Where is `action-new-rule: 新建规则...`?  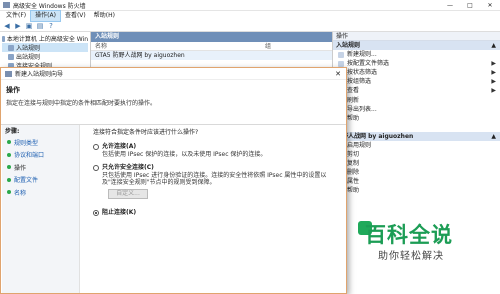 action-new-rule: 新建规则... is located at coordinates (416, 54).